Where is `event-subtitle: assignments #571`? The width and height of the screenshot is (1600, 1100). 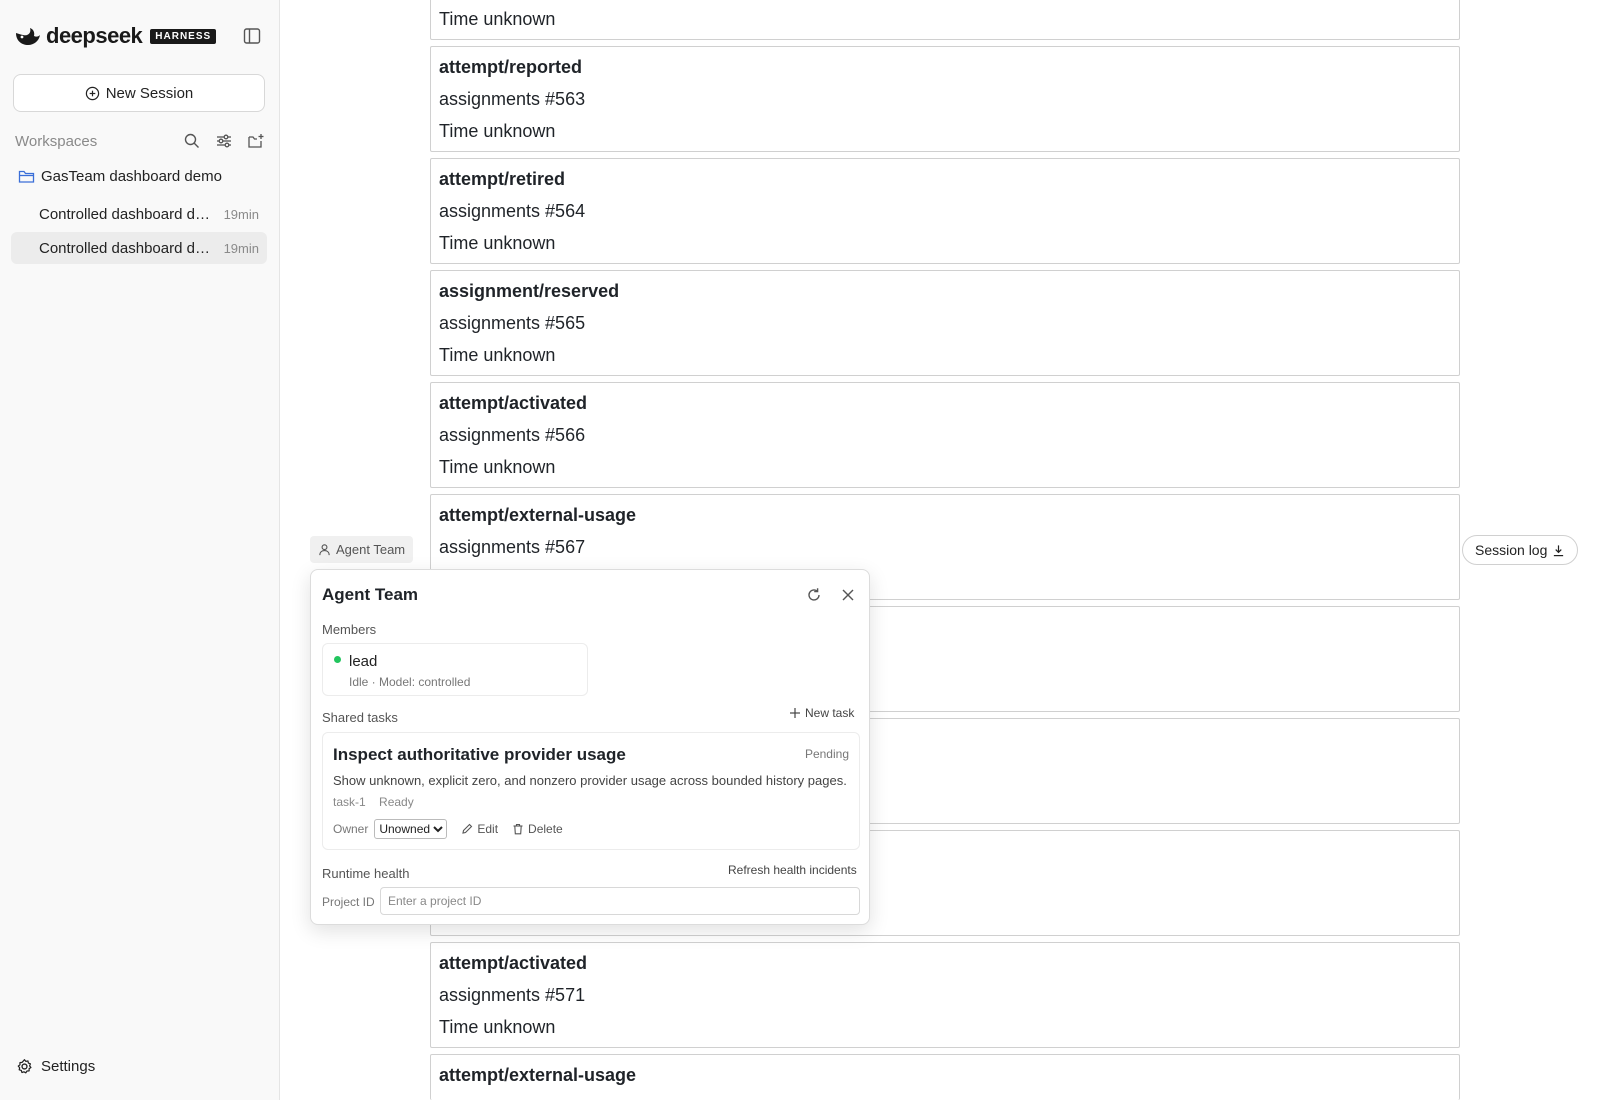 event-subtitle: assignments #571 is located at coordinates (512, 995).